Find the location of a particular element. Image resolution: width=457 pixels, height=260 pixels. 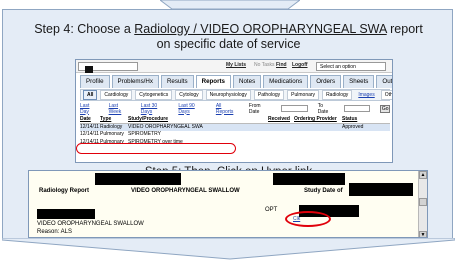

col-provider: Ordering Provider is located at coordinates (316, 119).